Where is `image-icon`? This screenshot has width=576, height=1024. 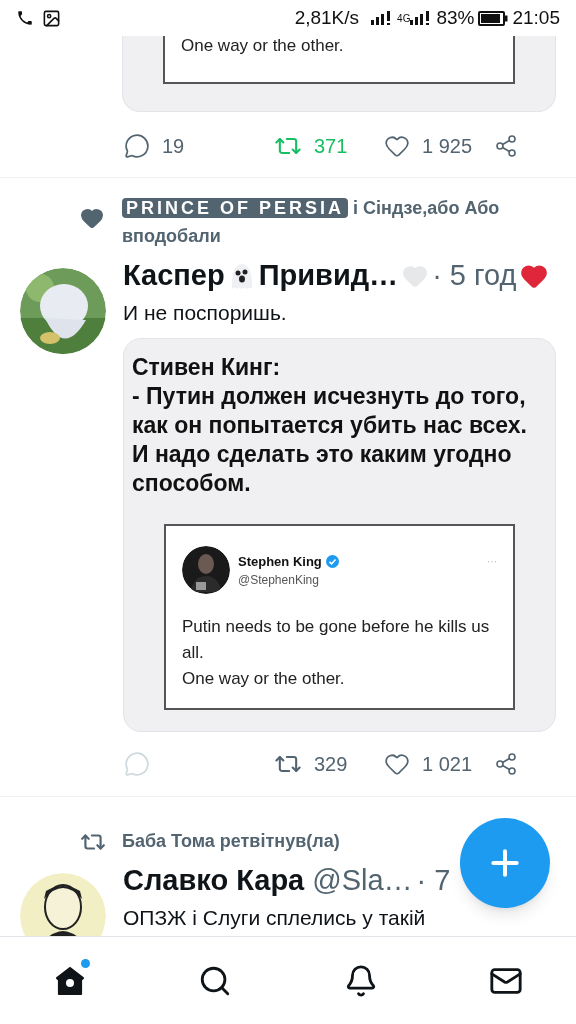 image-icon is located at coordinates (51, 18).